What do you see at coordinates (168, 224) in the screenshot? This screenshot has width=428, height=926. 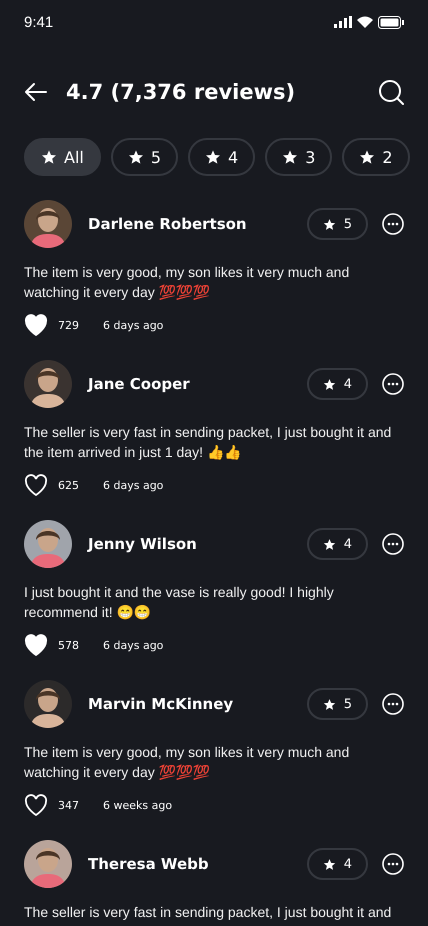 I see `reviewer-name: Darlene Robertson` at bounding box center [168, 224].